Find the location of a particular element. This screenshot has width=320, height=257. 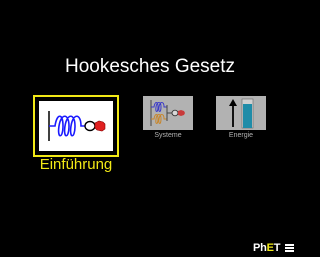

spring-single-icon is located at coordinates (76, 126).